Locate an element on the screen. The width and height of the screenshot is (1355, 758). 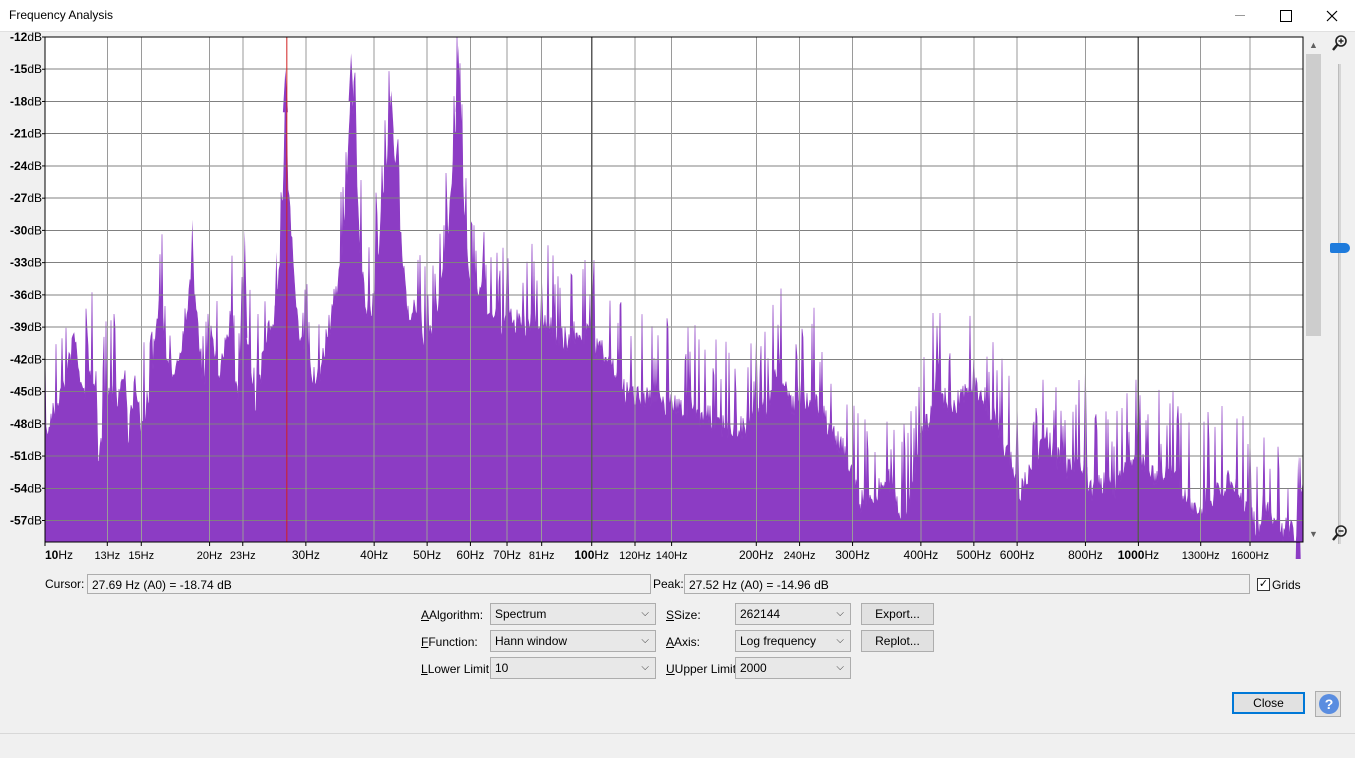
size-select: 262144 ⌵ is located at coordinates (793, 614).